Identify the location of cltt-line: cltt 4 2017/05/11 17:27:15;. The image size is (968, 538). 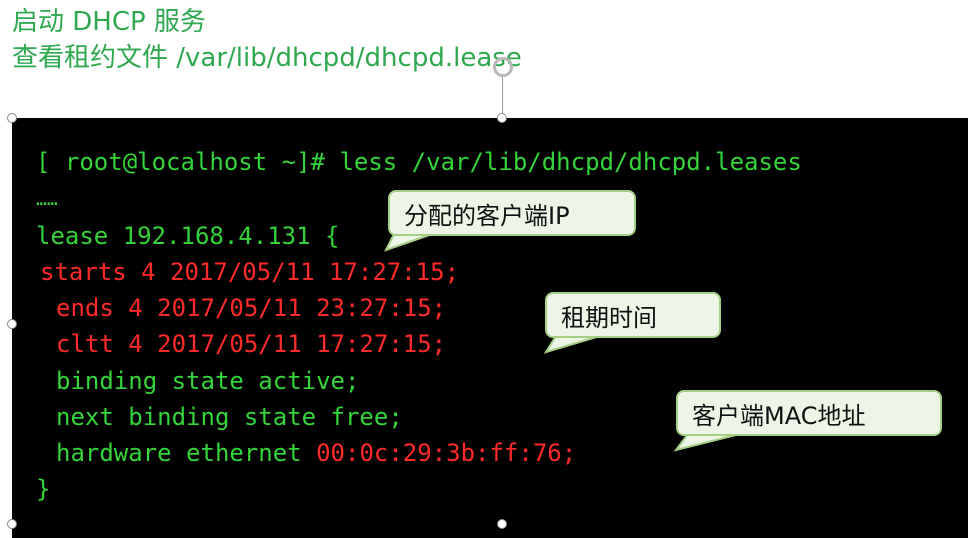
(251, 344).